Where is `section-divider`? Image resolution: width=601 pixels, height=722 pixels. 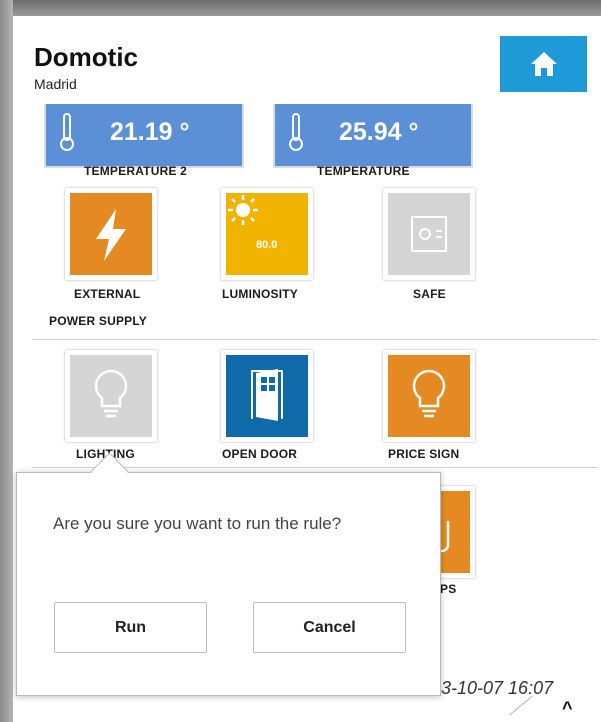 section-divider is located at coordinates (315, 339).